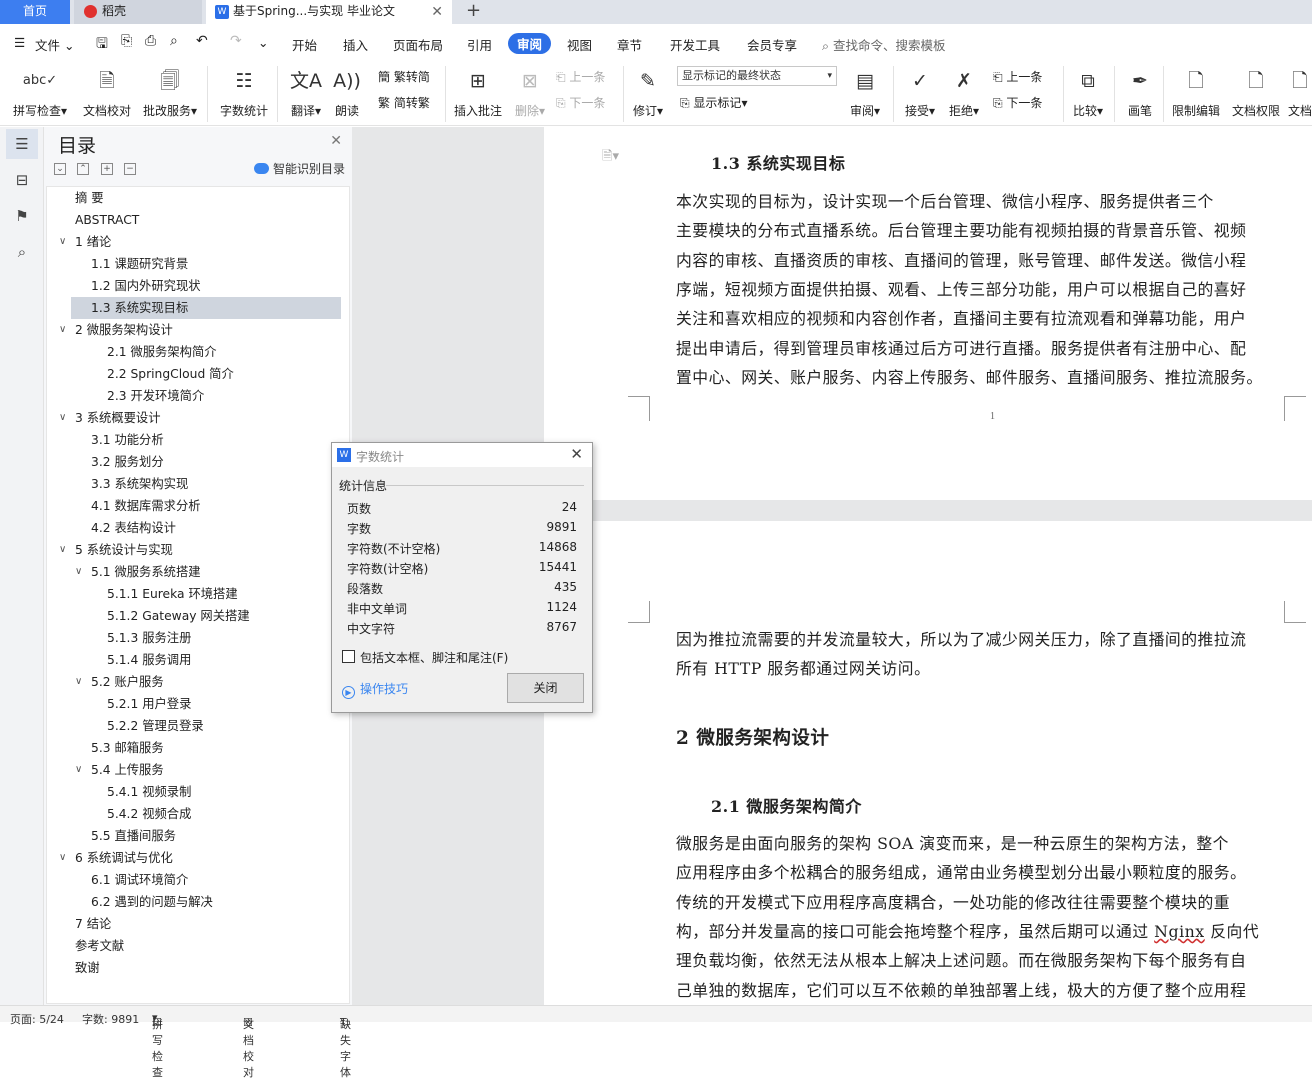 This screenshot has height=1080, width=1312. Describe the element at coordinates (107, 92) in the screenshot. I see `doc-check-button: 🗎 文档校对` at that location.